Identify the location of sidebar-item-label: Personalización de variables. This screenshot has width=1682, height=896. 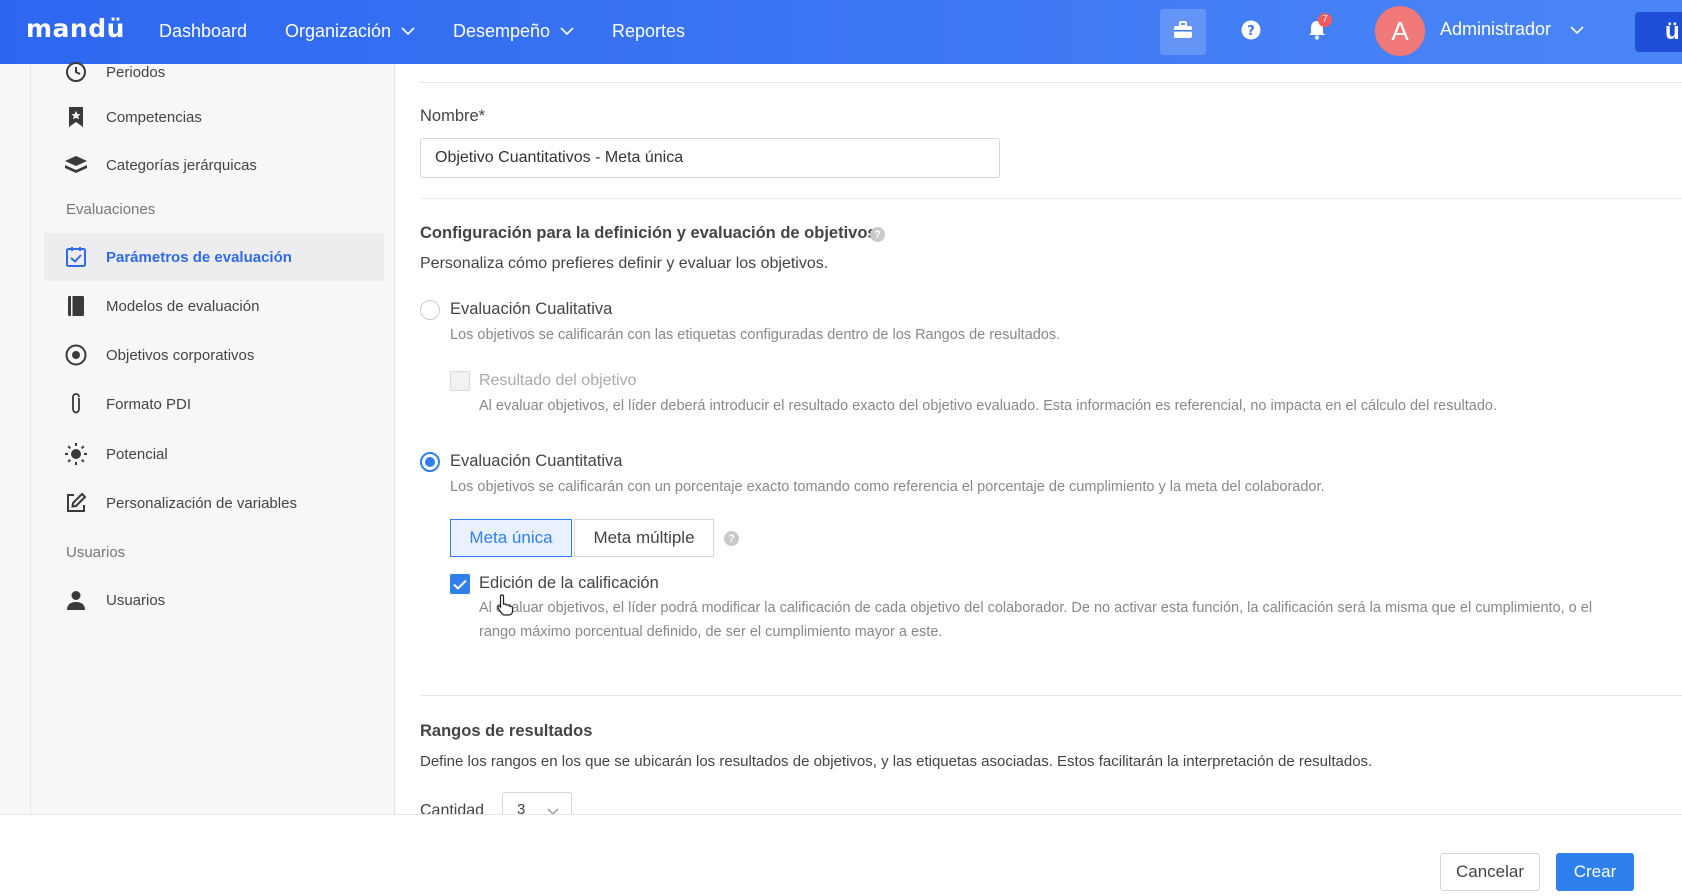
(201, 503).